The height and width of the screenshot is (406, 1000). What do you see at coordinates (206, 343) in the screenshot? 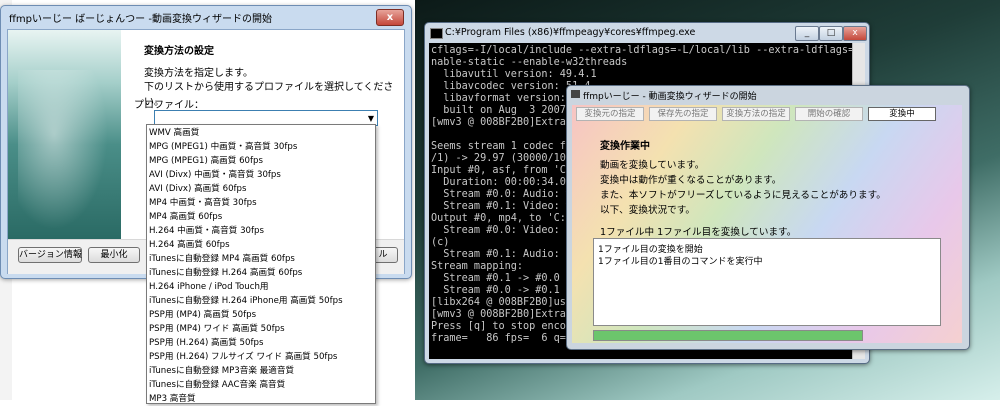
I see `dropdown-option: PSP用 (H.264) 高画質 50fps` at bounding box center [206, 343].